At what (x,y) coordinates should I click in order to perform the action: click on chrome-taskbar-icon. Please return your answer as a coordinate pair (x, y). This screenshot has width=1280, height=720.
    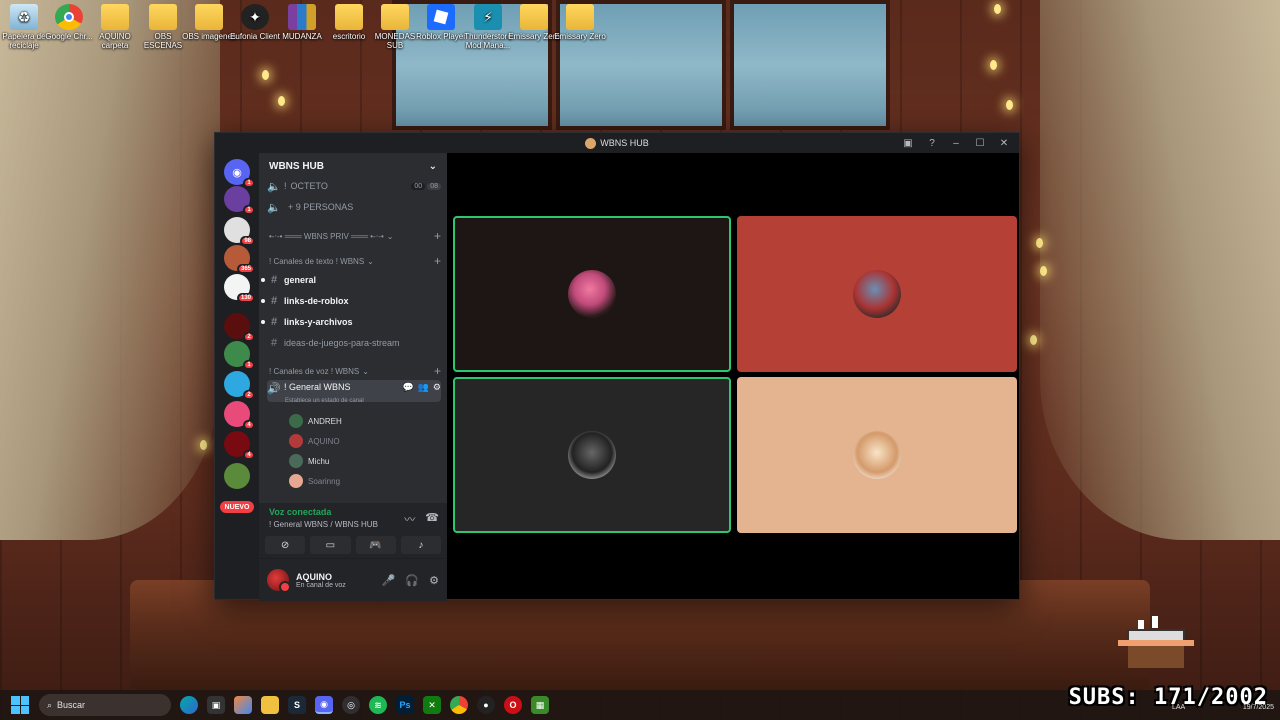
    Looking at the image, I should click on (459, 705).